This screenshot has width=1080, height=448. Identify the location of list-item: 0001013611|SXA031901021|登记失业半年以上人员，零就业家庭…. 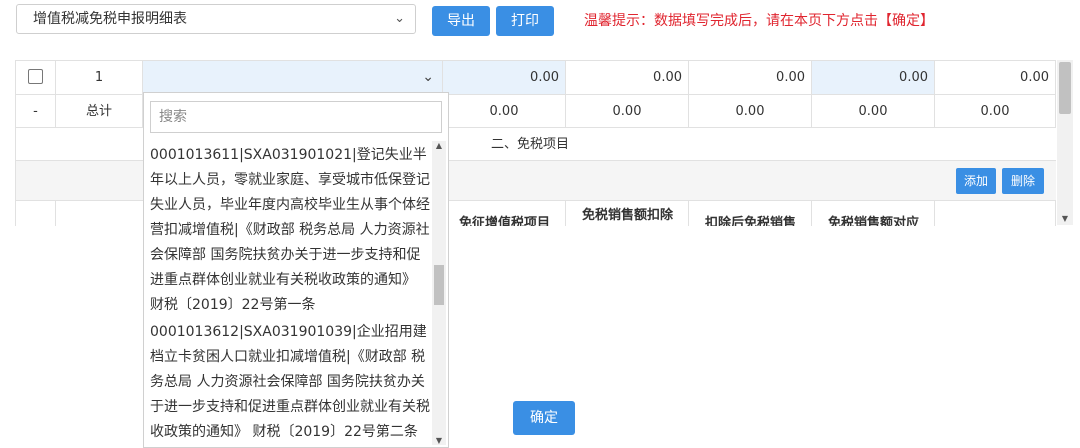
(290, 229).